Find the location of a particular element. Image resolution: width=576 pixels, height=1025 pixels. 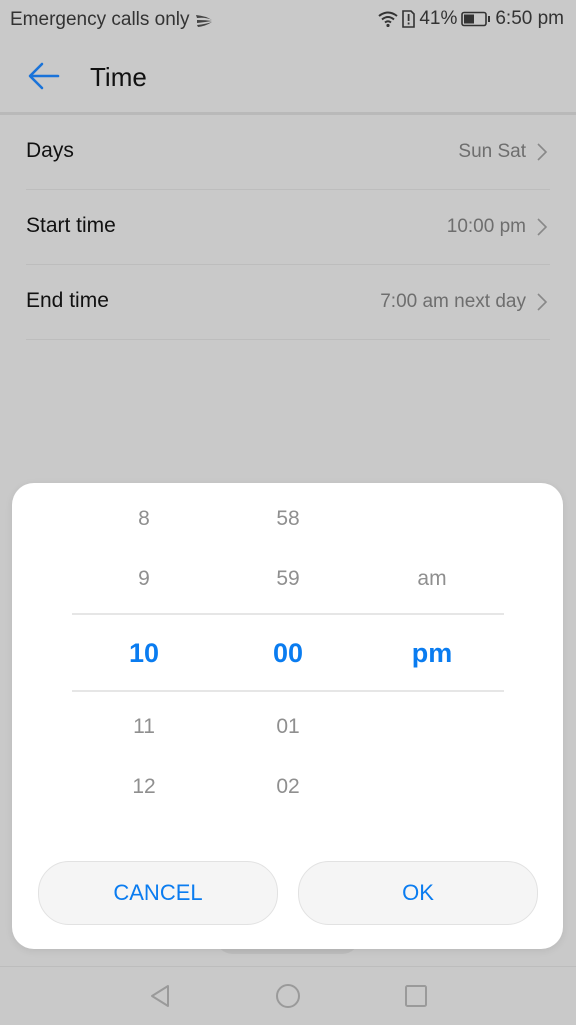

clock: 6:50 pm is located at coordinates (529, 18).